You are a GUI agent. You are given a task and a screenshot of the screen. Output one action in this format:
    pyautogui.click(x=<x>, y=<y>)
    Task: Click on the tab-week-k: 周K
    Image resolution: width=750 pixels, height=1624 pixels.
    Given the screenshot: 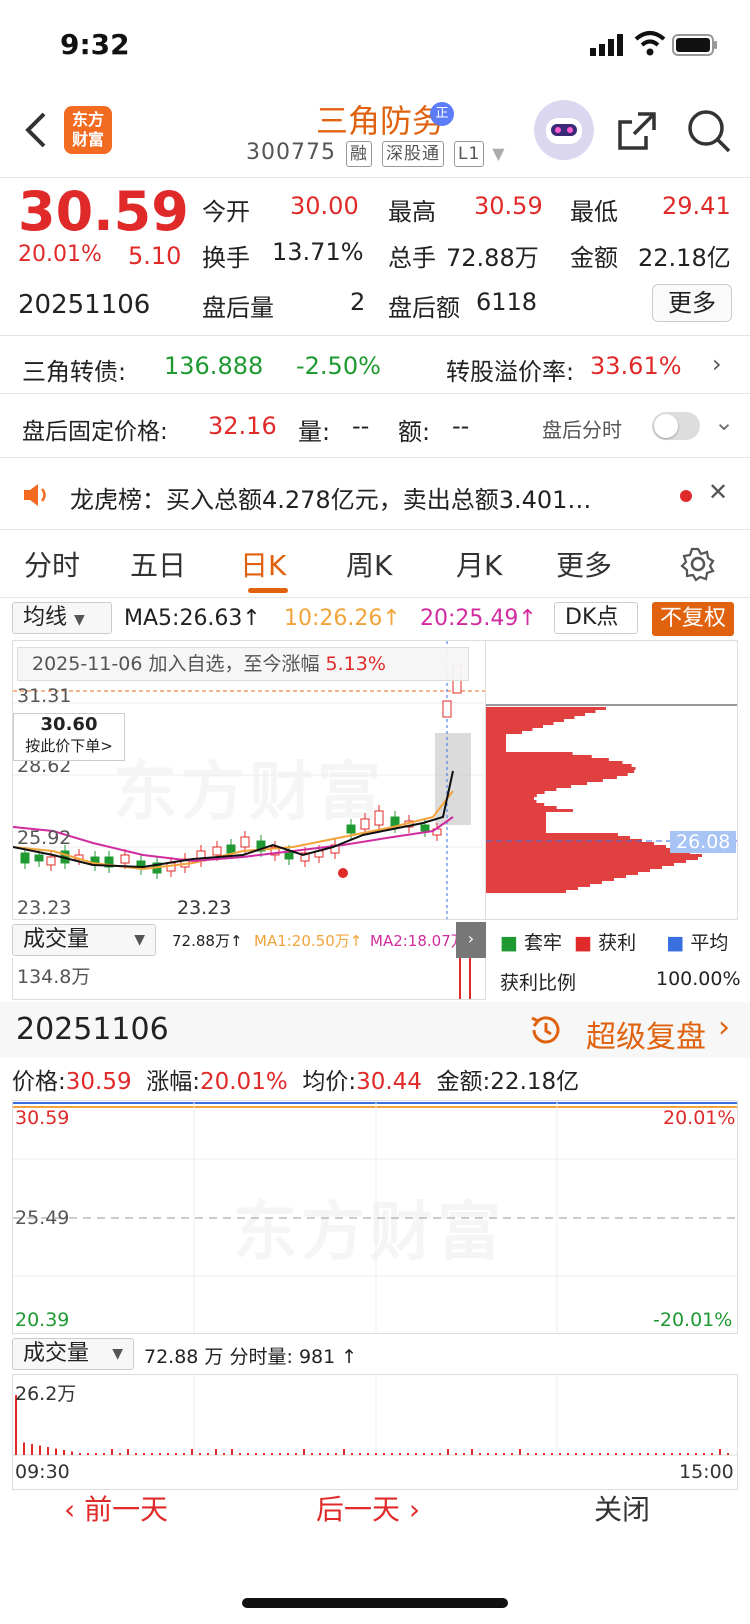 What is the action you would take?
    pyautogui.click(x=369, y=564)
    